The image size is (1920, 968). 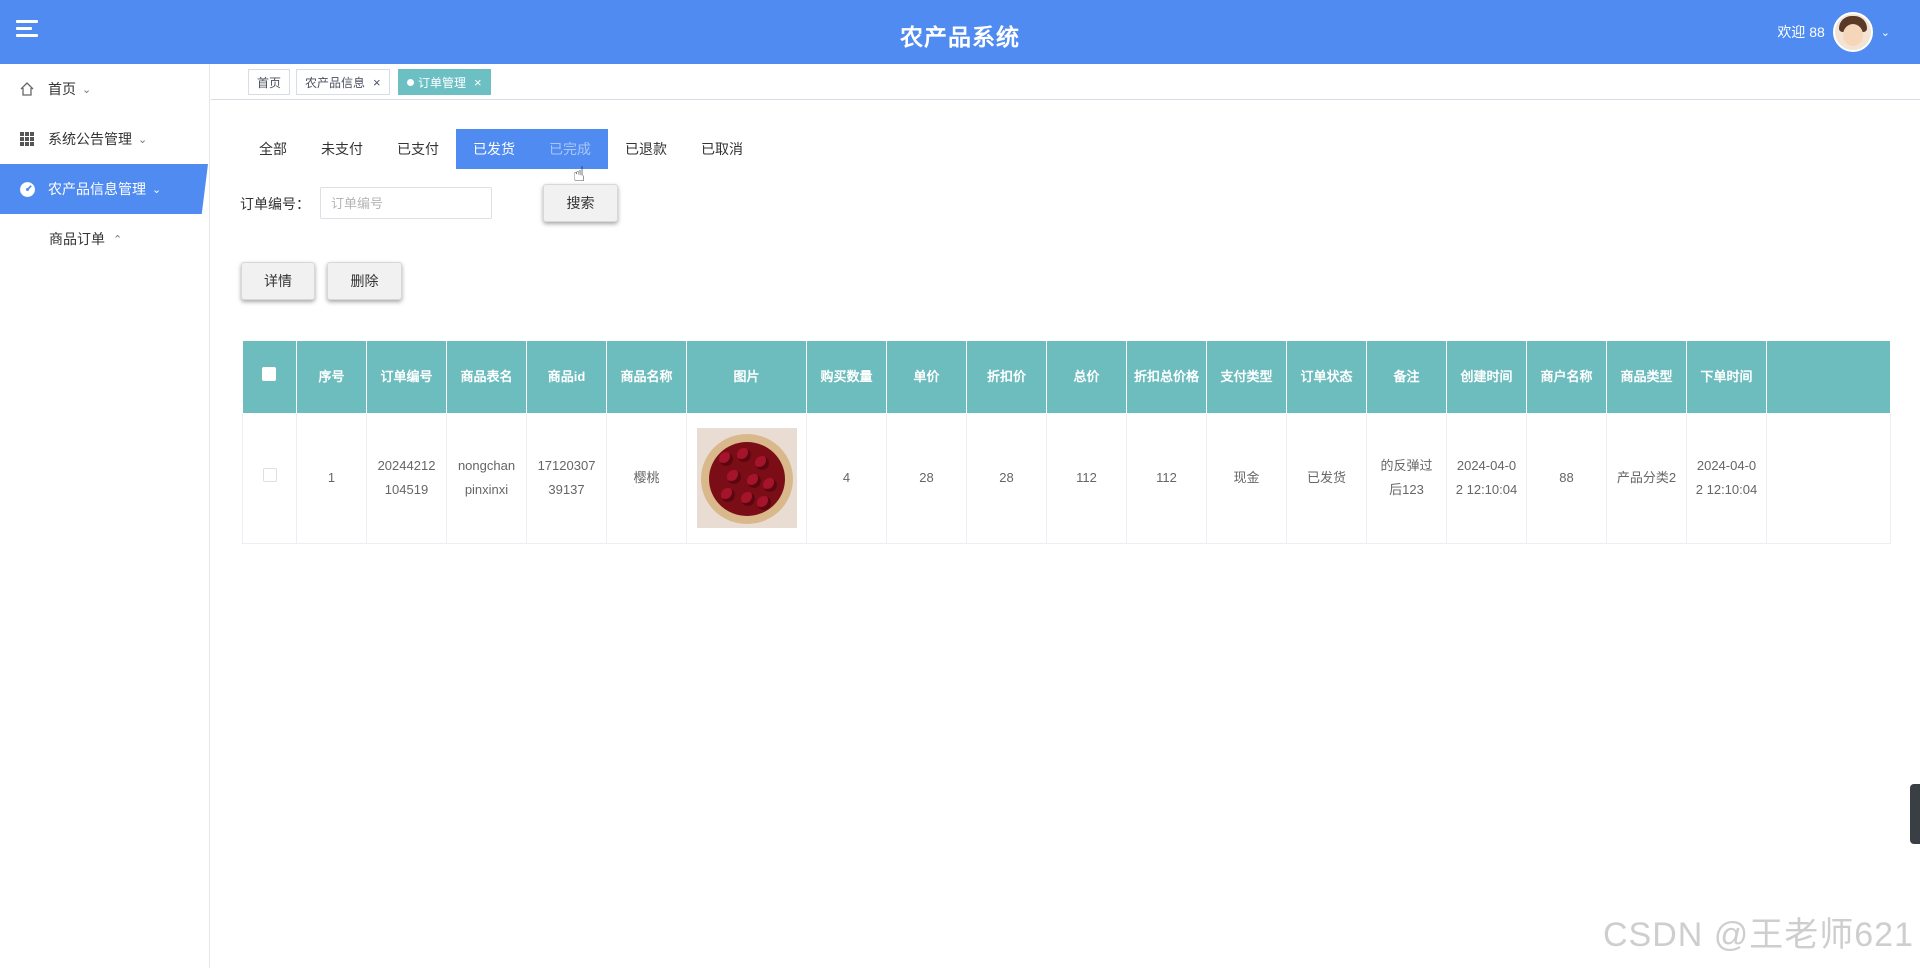 I want to click on chevron-up-icon: ⌃, so click(x=118, y=239).